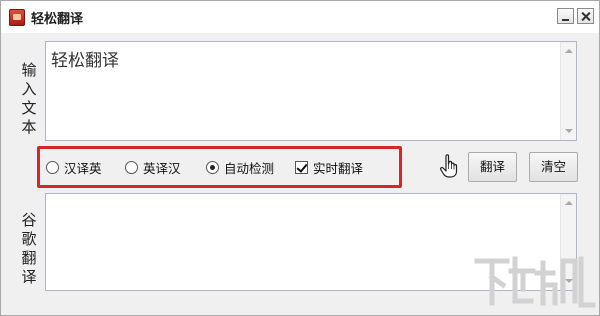  What do you see at coordinates (162, 168) in the screenshot?
I see `option-label: 英译汉` at bounding box center [162, 168].